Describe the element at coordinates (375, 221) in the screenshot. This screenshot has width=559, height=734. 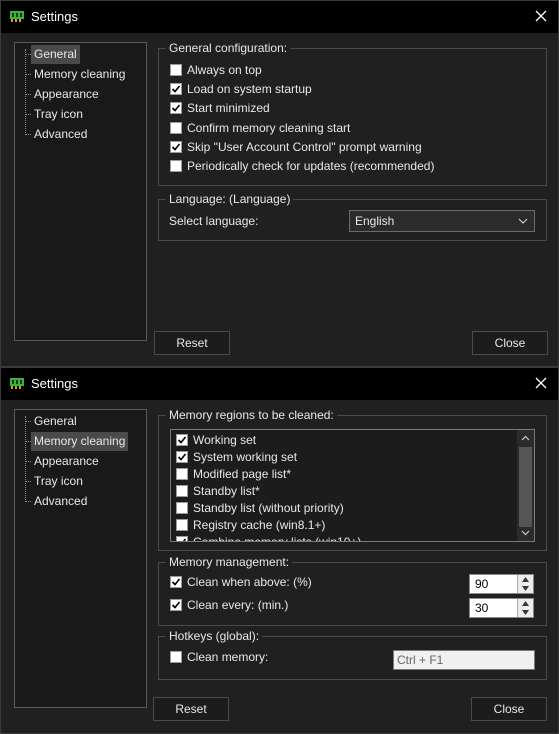
I see `language-select-value: English` at that location.